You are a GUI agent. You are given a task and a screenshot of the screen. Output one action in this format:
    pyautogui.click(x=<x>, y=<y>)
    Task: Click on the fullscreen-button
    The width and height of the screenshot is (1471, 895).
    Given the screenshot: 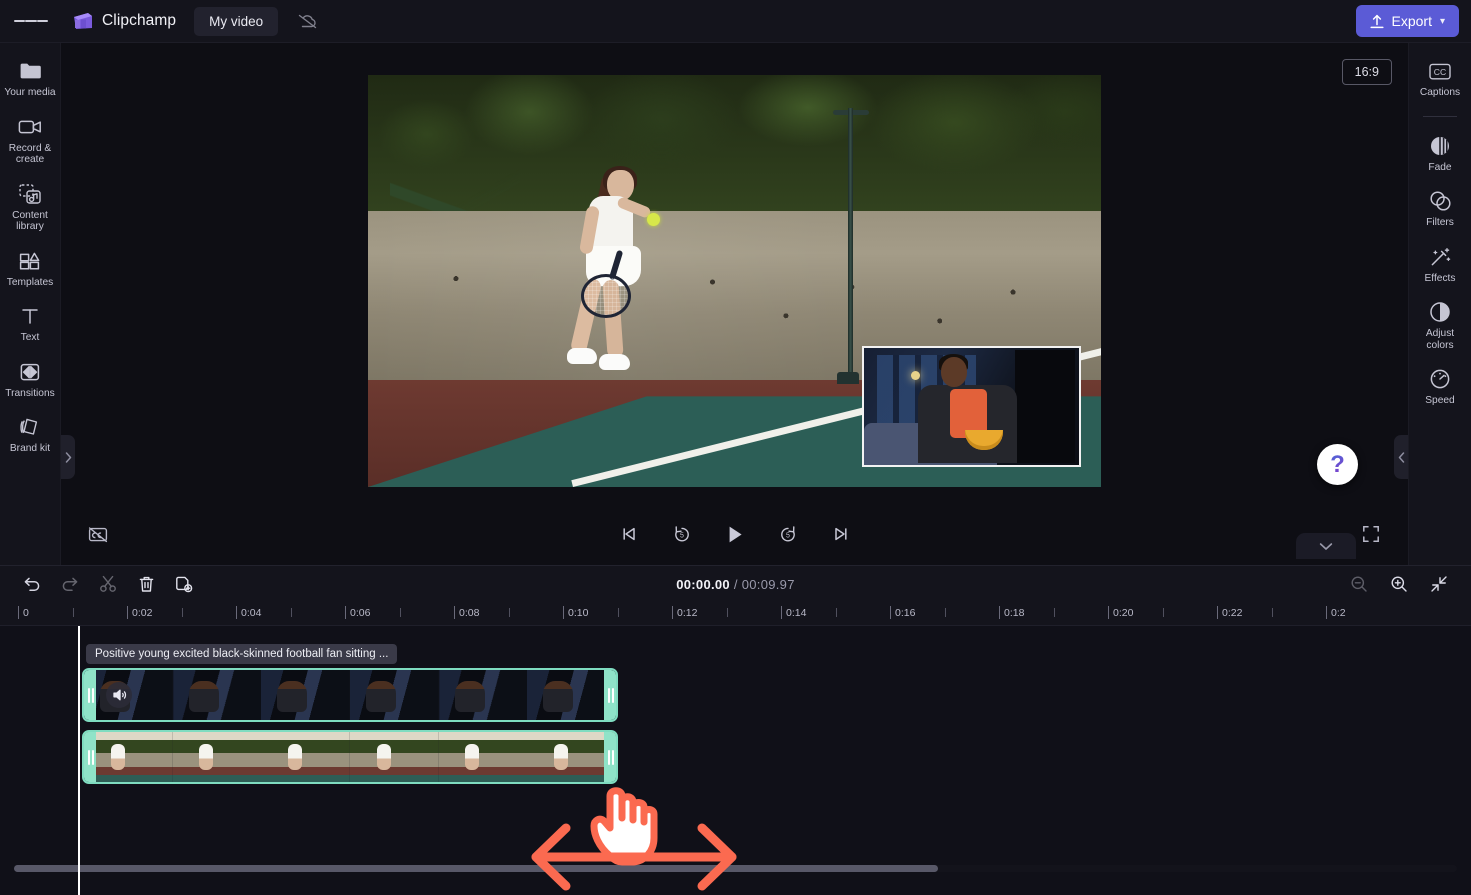 What is the action you would take?
    pyautogui.click(x=1371, y=534)
    